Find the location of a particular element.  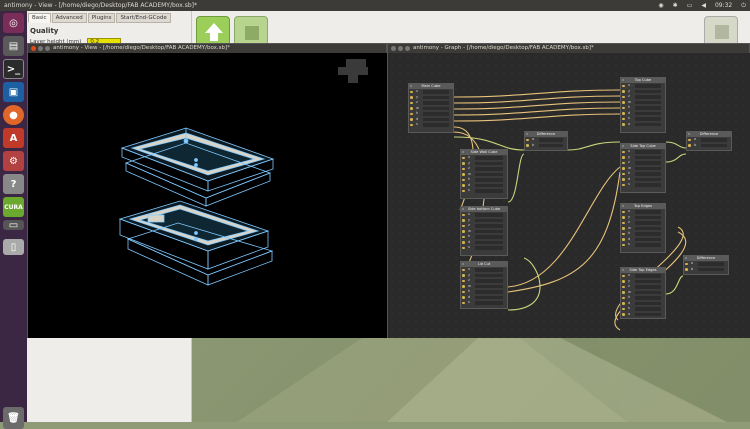

files-icon: ▤ is located at coordinates (13, 46).